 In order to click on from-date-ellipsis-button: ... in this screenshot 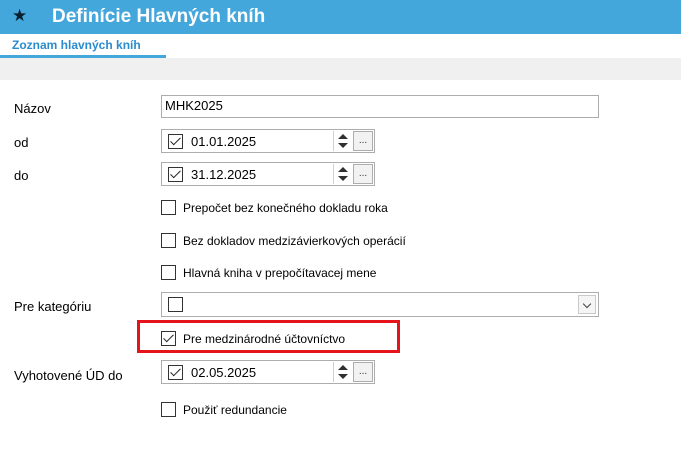, I will do `click(363, 141)`.